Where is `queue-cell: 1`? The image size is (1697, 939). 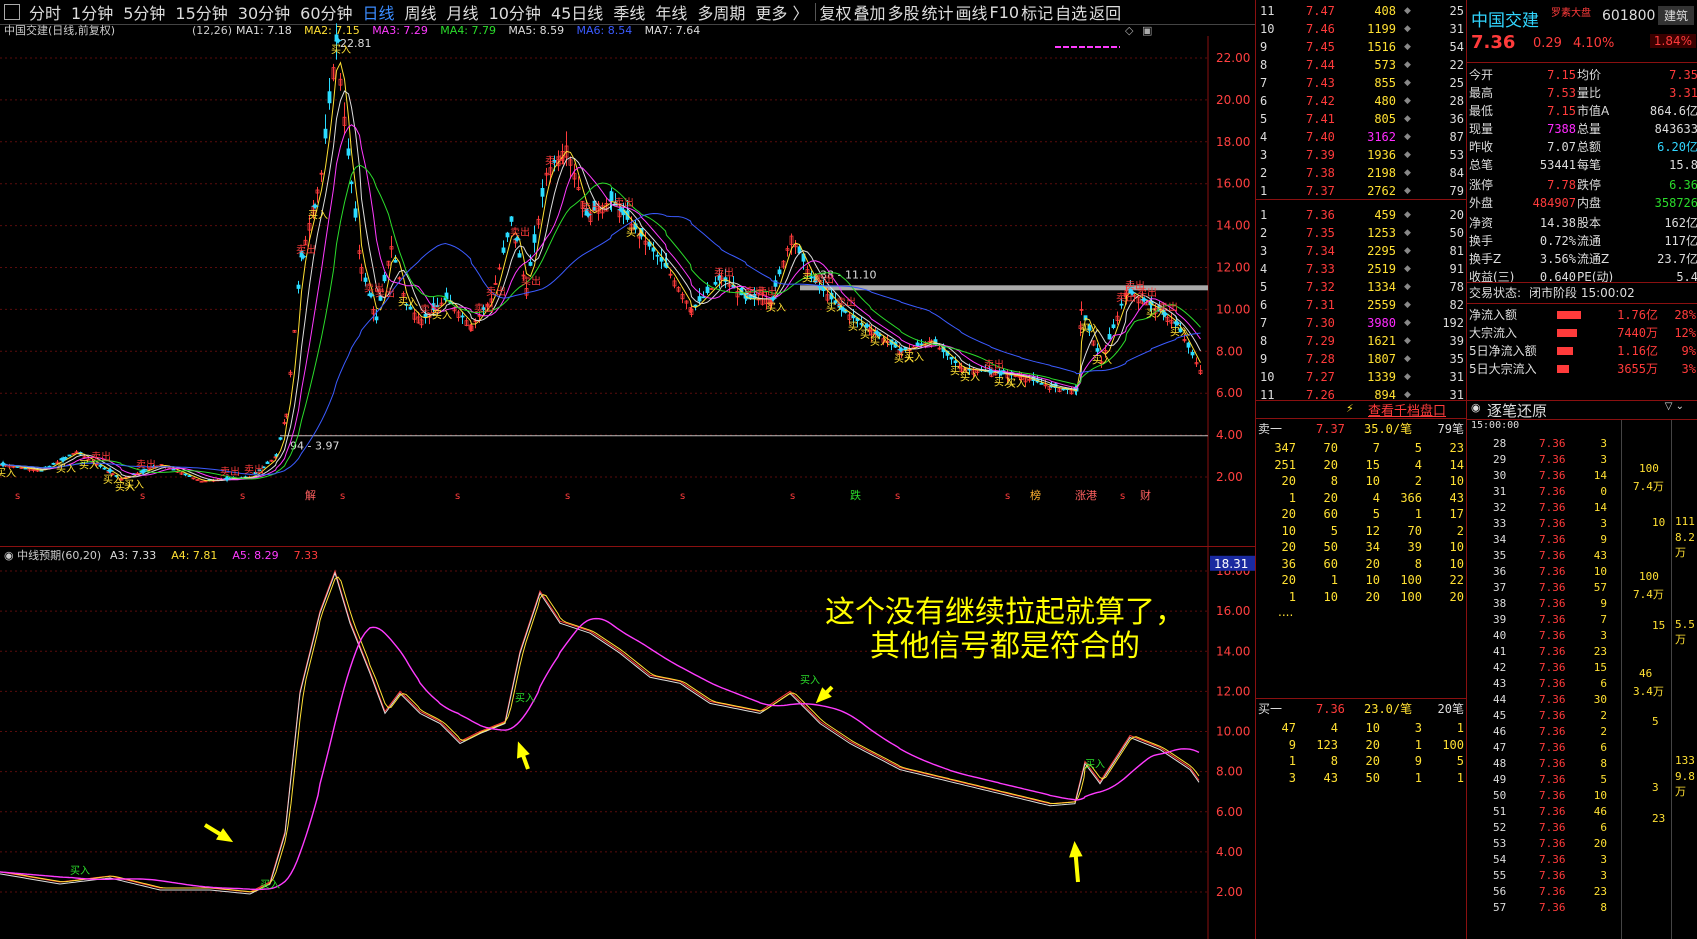
queue-cell: 1 is located at coordinates (1460, 728).